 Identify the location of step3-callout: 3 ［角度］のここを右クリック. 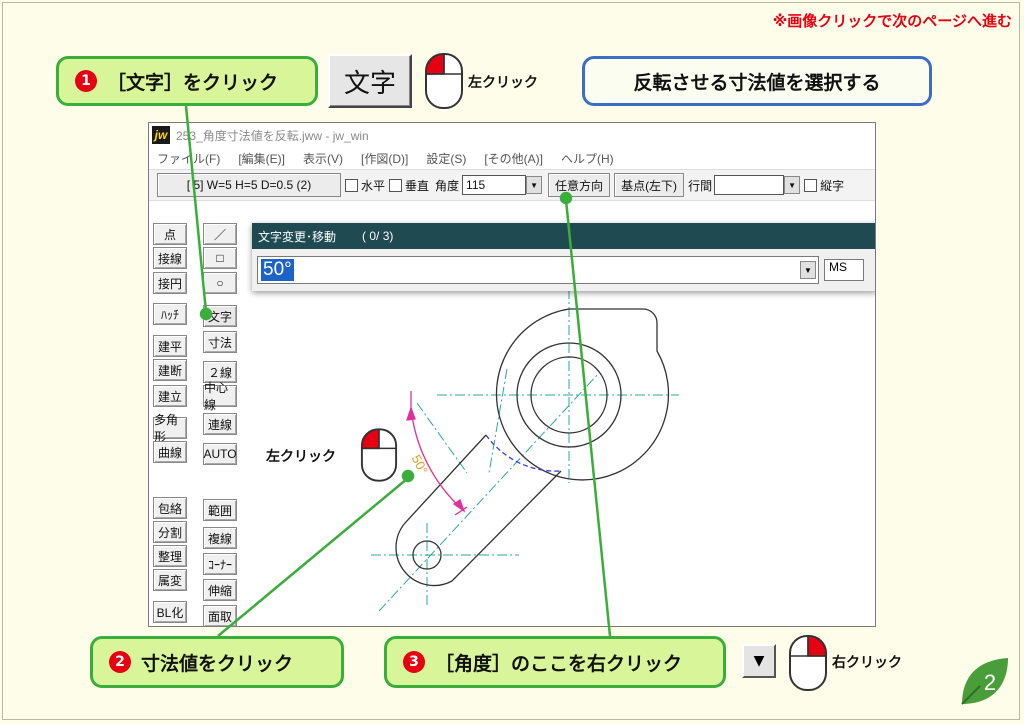
(555, 662).